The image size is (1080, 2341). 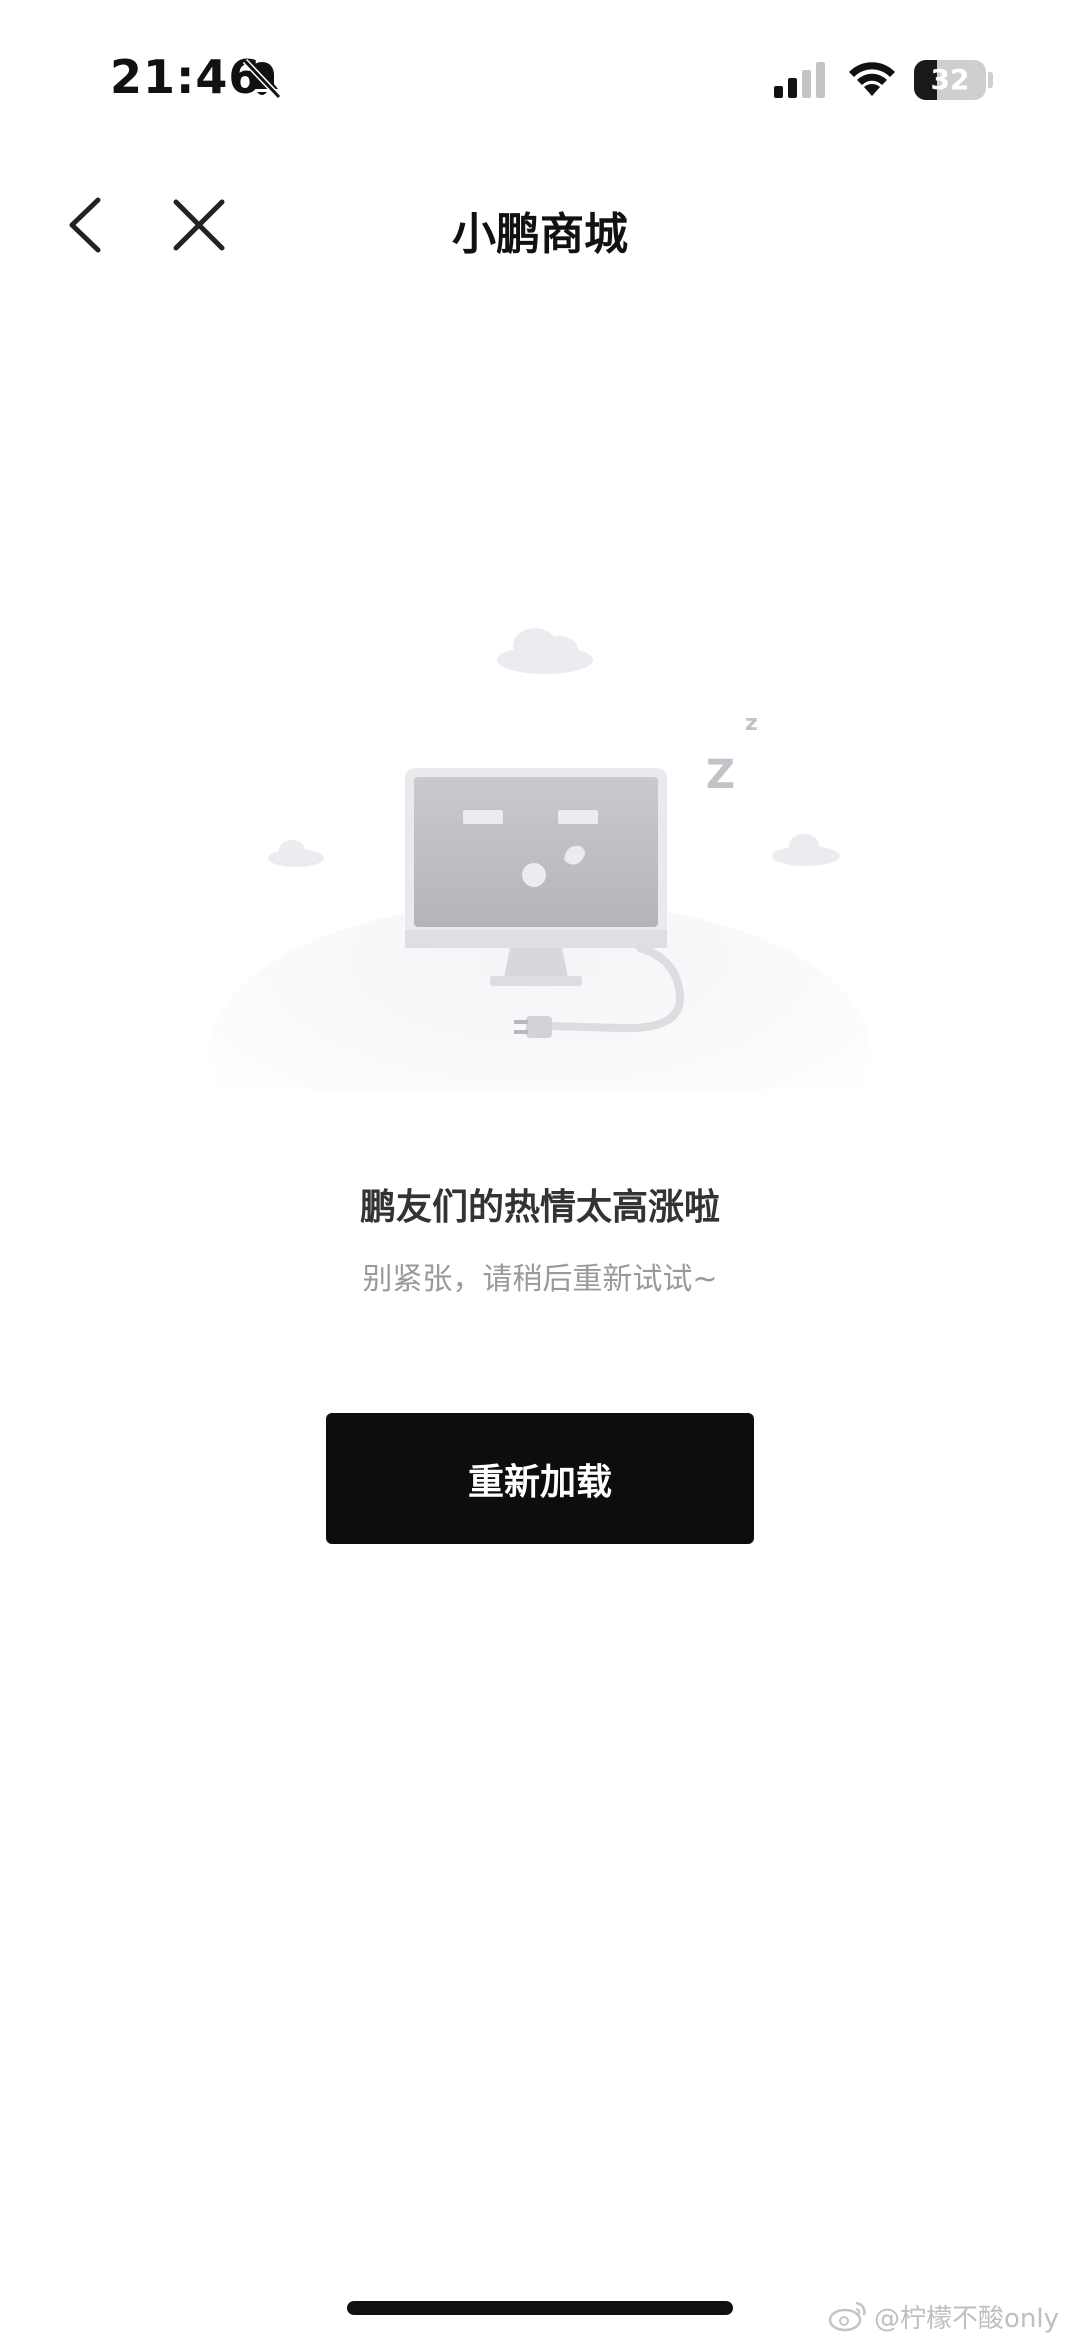 I want to click on close-icon, so click(x=199, y=225).